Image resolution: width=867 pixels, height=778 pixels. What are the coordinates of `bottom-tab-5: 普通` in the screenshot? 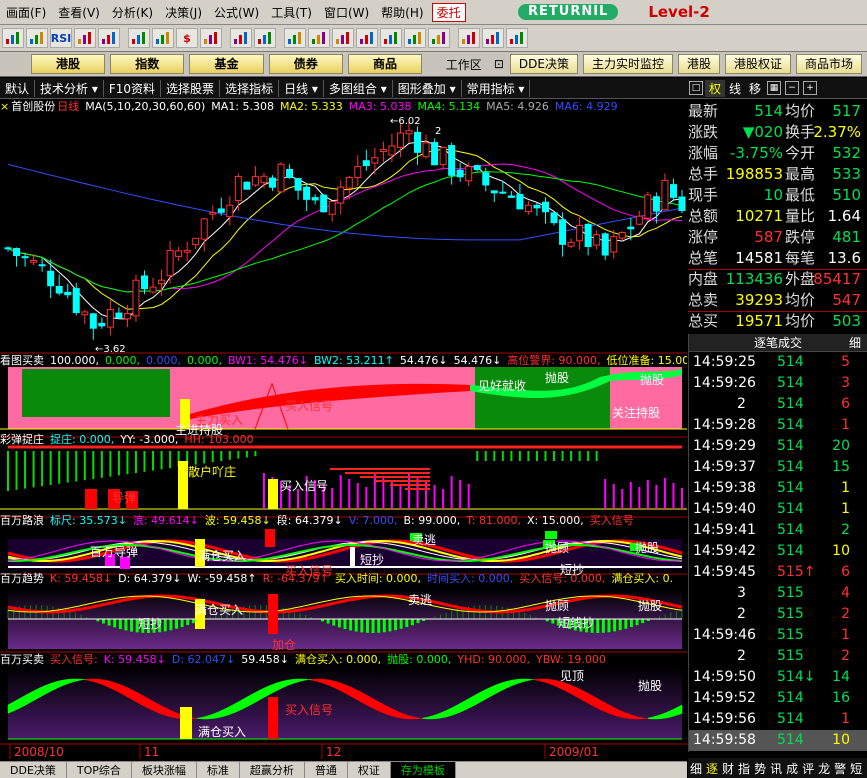 It's located at (326, 770).